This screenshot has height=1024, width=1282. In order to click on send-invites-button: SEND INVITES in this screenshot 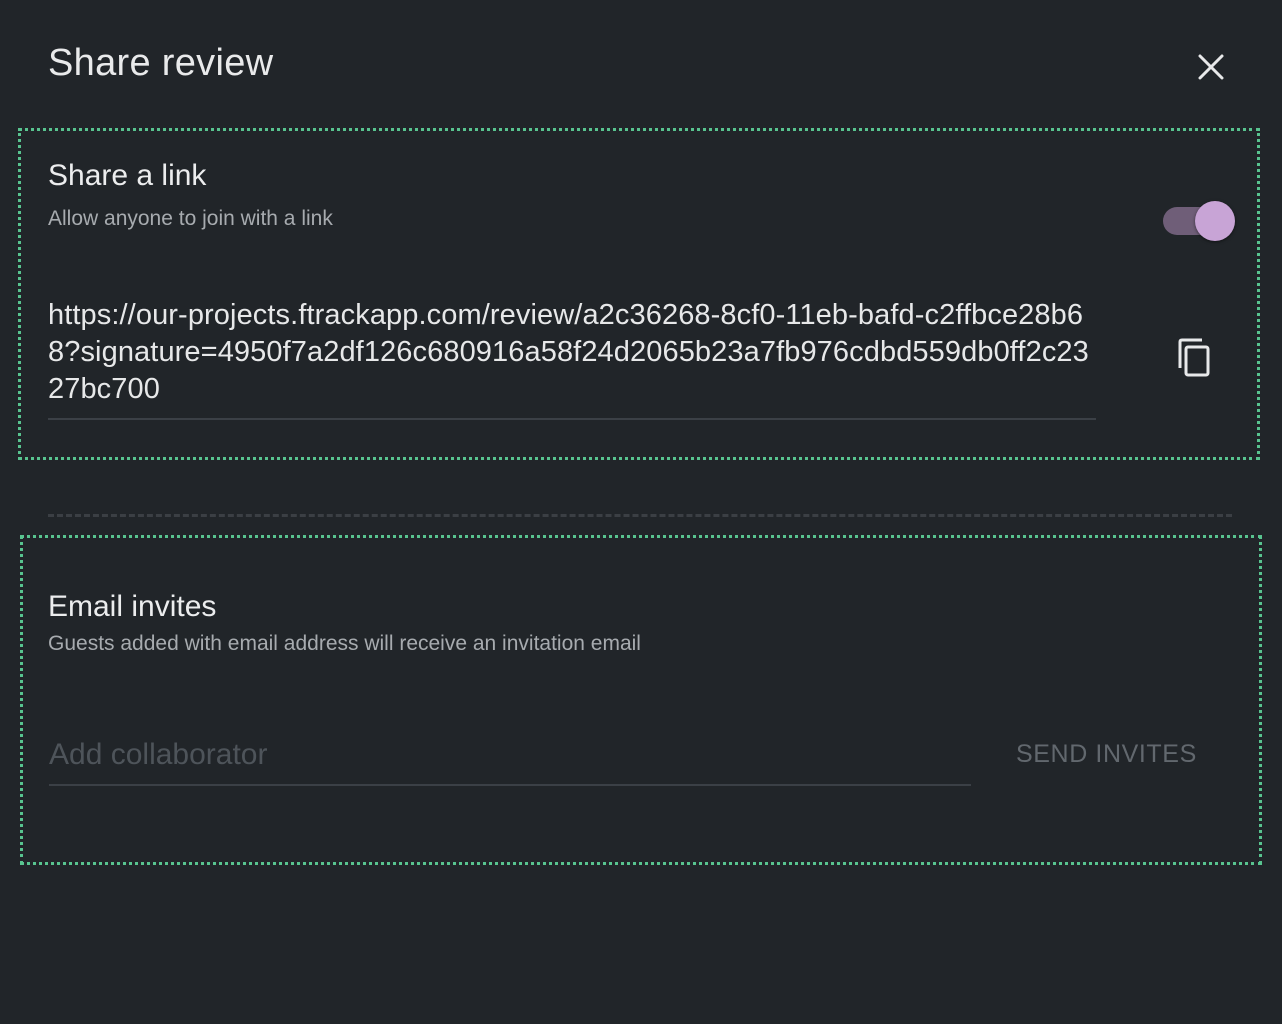, I will do `click(1106, 754)`.